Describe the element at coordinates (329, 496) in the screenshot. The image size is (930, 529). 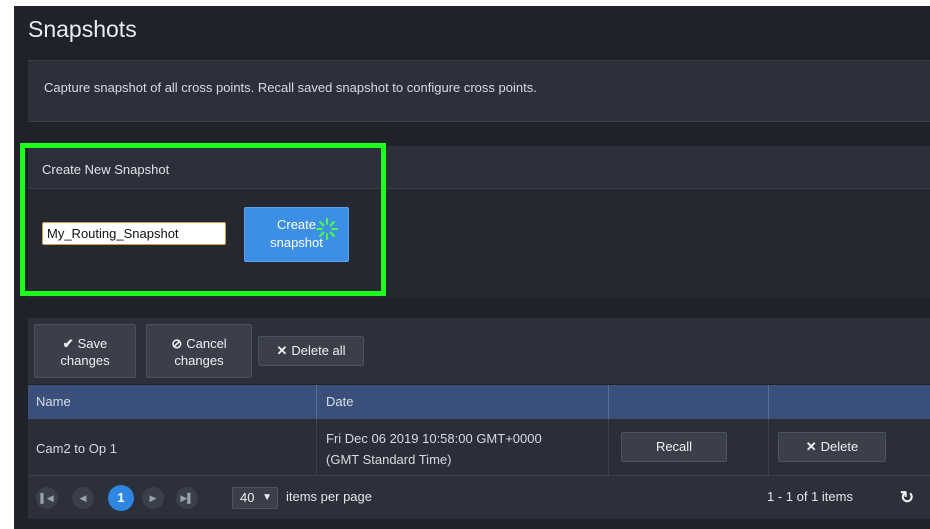
I see `items-per-page-label: items per page` at that location.